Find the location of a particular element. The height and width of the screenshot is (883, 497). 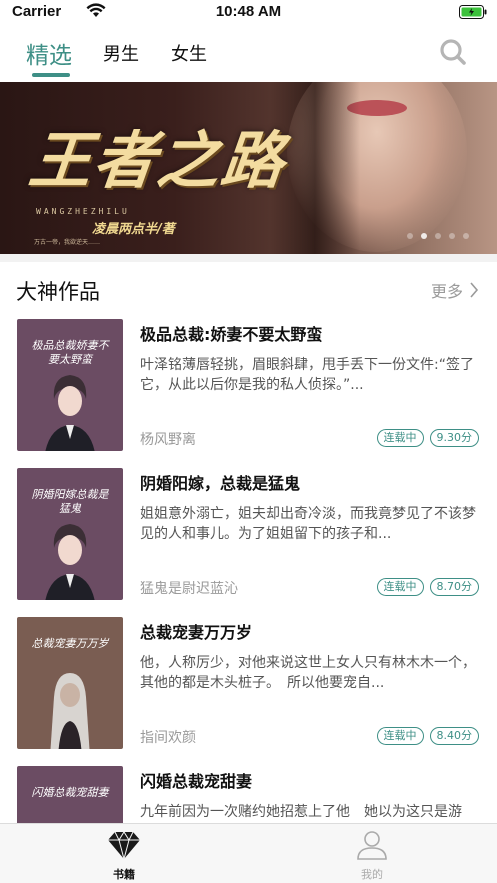

book-cover: 阴婚阳嫁总裁是猛鬼 is located at coordinates (70, 534).